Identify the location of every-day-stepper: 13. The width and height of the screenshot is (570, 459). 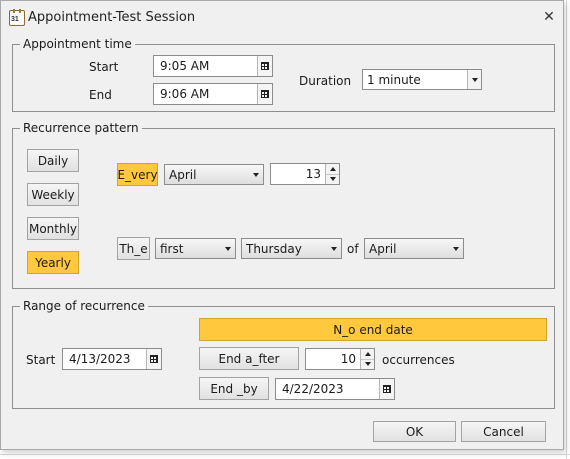
(305, 174).